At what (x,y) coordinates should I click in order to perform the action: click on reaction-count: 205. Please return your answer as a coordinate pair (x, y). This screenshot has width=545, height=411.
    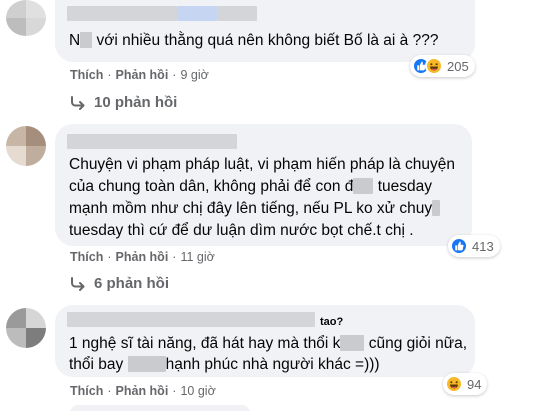
    Looking at the image, I should click on (458, 66).